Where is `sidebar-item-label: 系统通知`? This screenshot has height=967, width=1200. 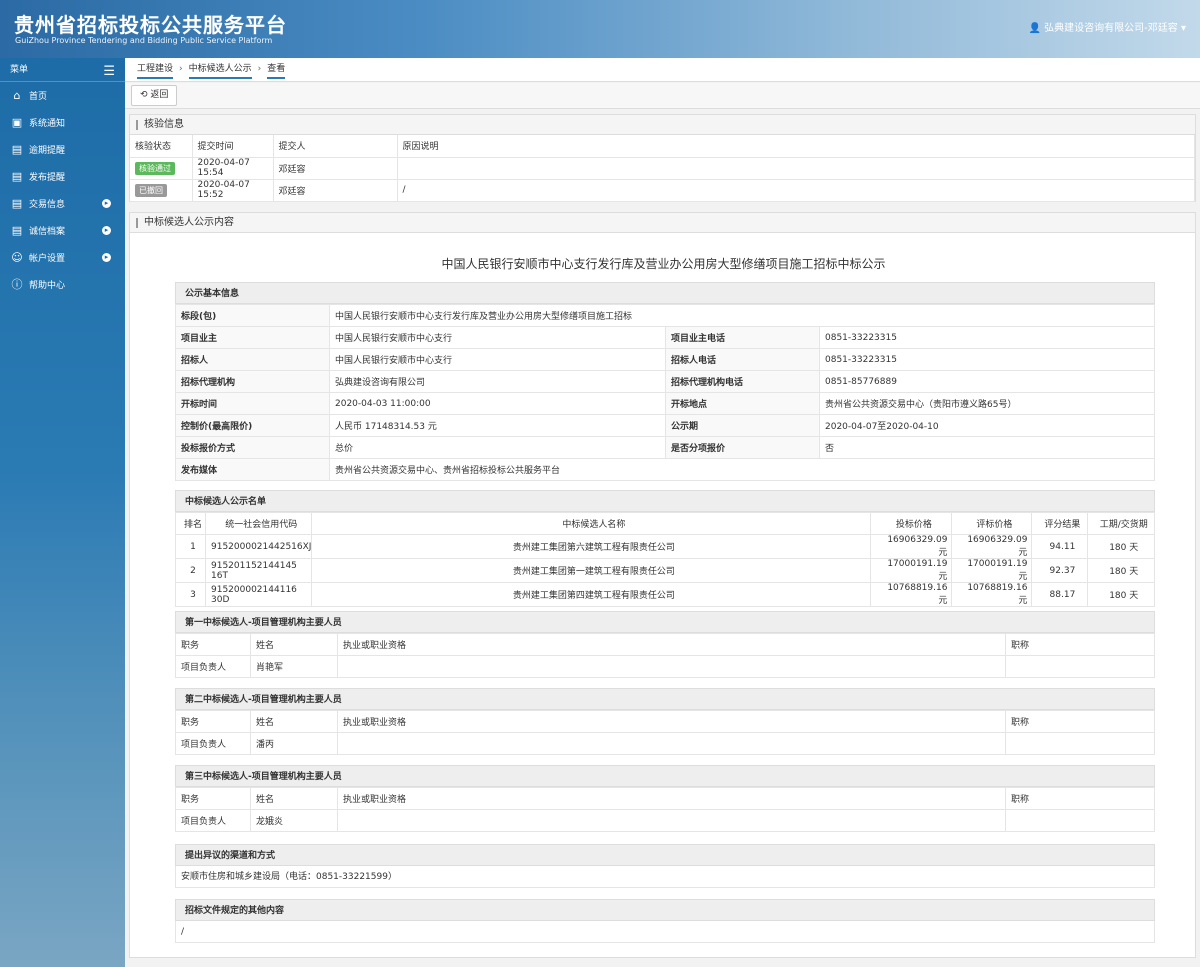 sidebar-item-label: 系统通知 is located at coordinates (47, 124).